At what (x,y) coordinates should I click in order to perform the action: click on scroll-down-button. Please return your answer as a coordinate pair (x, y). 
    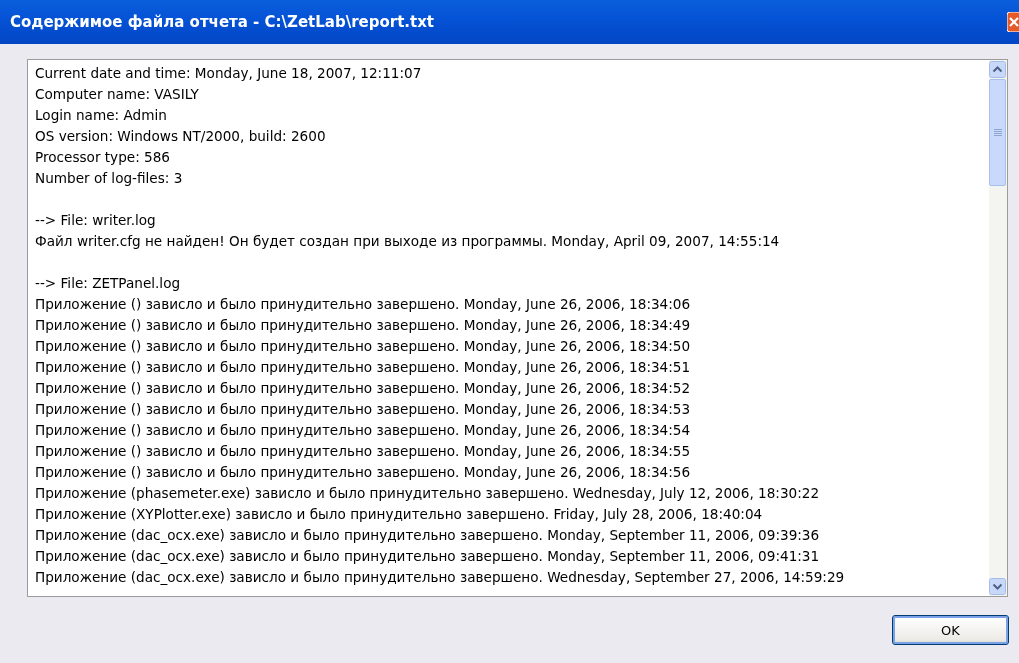
    Looking at the image, I should click on (997, 586).